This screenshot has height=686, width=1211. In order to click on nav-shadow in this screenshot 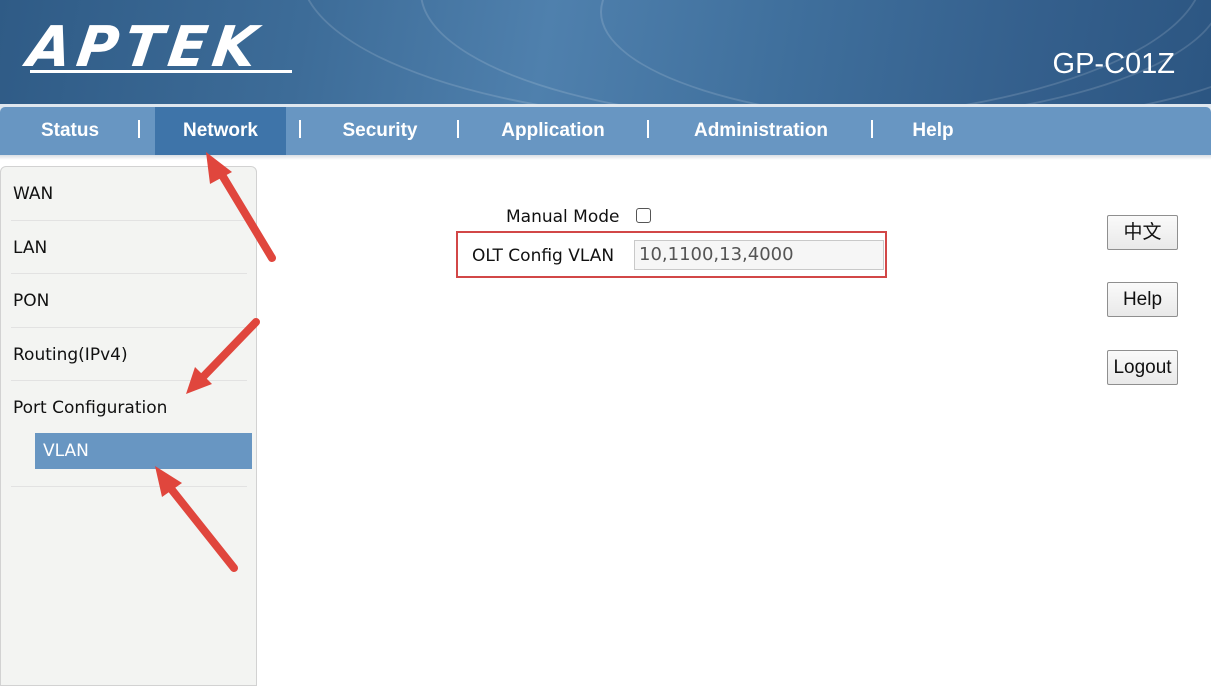, I will do `click(605, 157)`.